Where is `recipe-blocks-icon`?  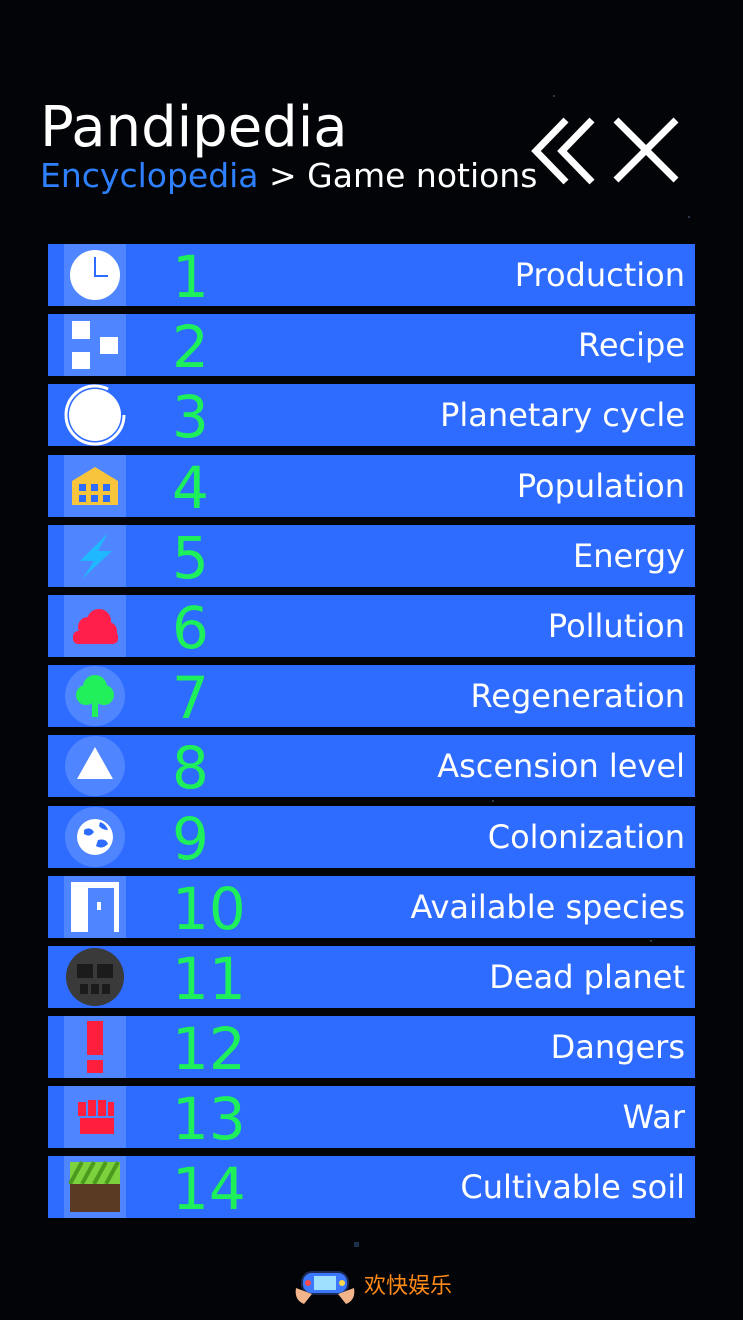
recipe-blocks-icon is located at coordinates (95, 345).